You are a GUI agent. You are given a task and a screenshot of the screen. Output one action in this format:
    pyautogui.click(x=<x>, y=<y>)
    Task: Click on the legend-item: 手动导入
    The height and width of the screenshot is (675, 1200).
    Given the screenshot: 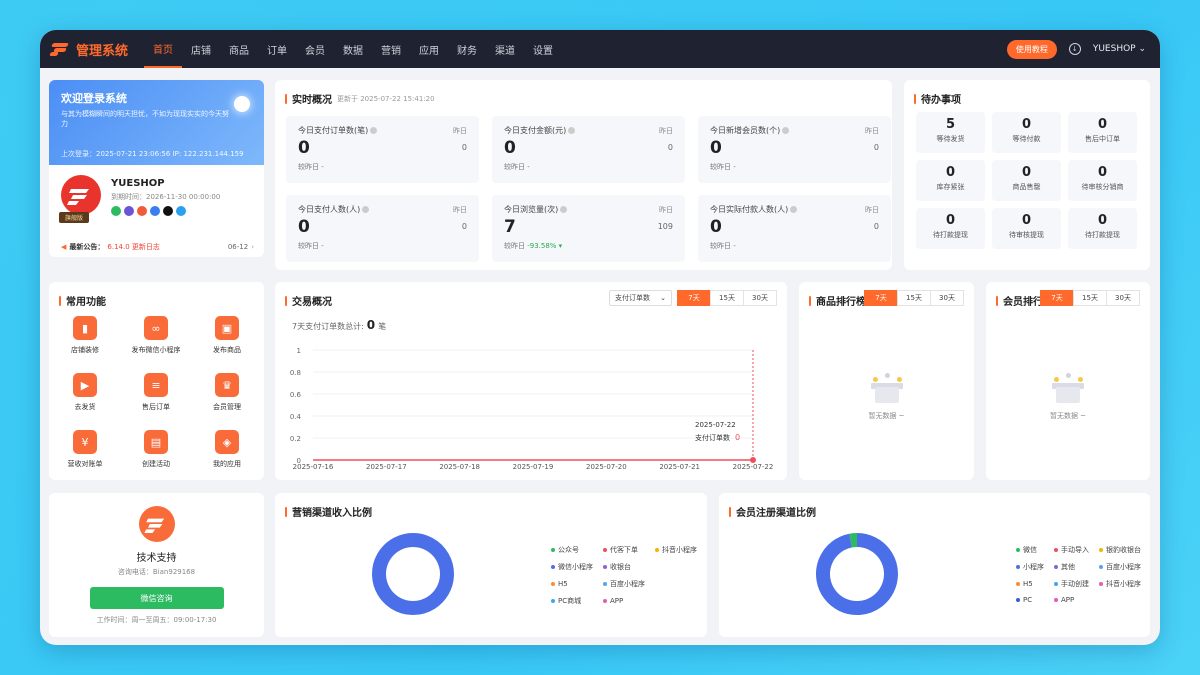 What is the action you would take?
    pyautogui.click(x=1071, y=550)
    